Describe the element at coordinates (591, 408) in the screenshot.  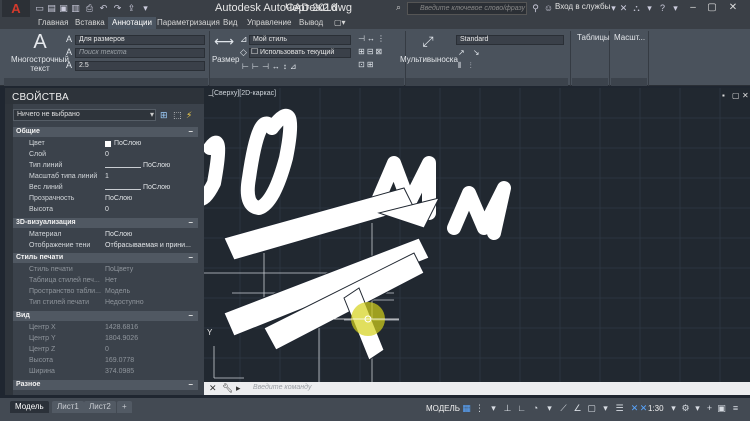
I see `osnap-icon: ▢` at that location.